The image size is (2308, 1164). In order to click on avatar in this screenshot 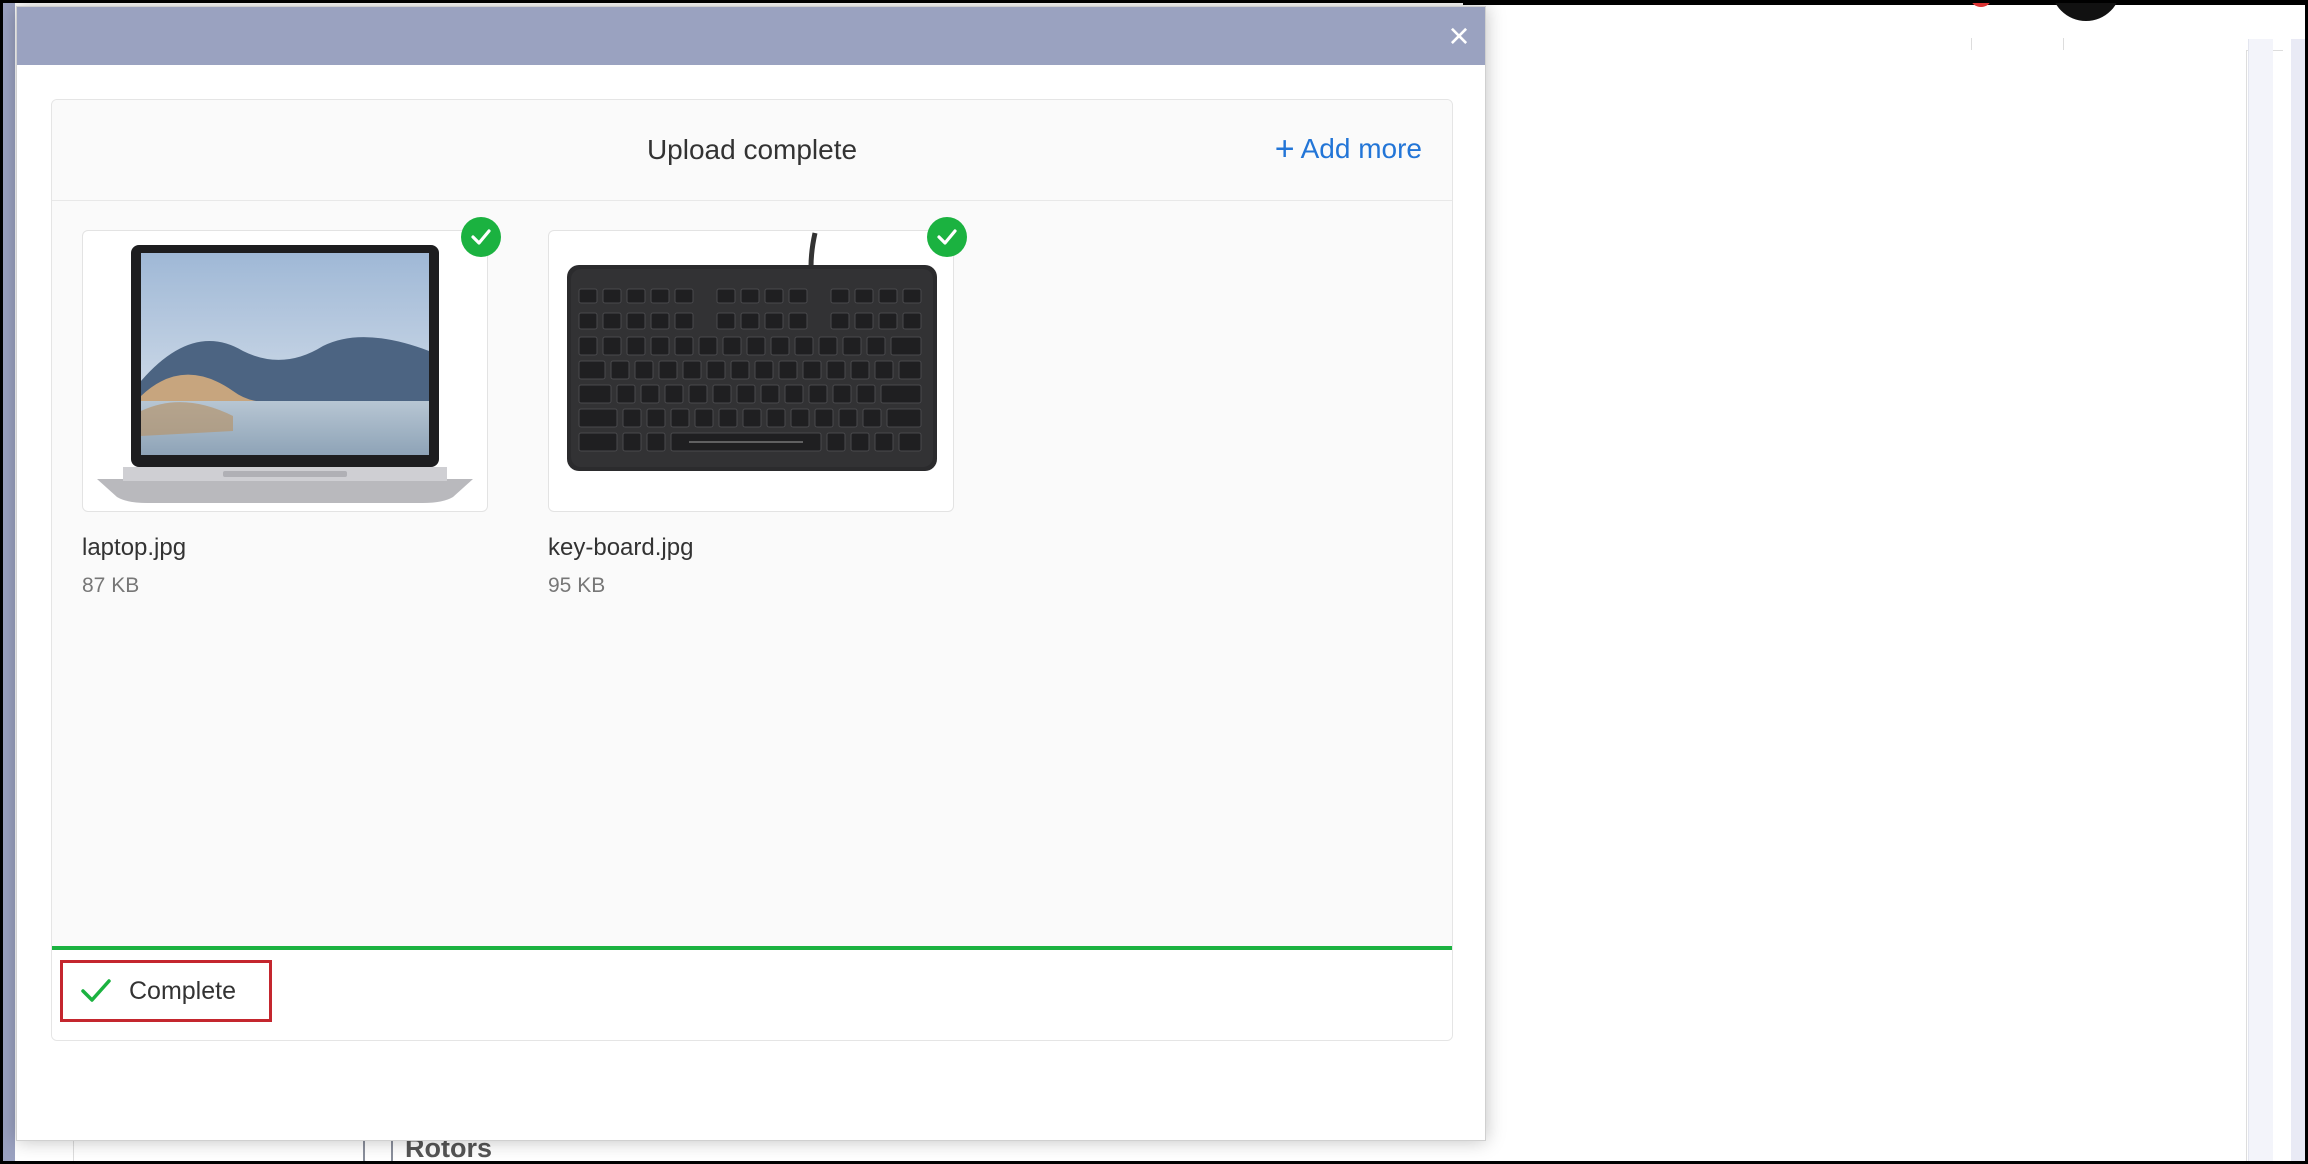, I will do `click(2086, 12)`.